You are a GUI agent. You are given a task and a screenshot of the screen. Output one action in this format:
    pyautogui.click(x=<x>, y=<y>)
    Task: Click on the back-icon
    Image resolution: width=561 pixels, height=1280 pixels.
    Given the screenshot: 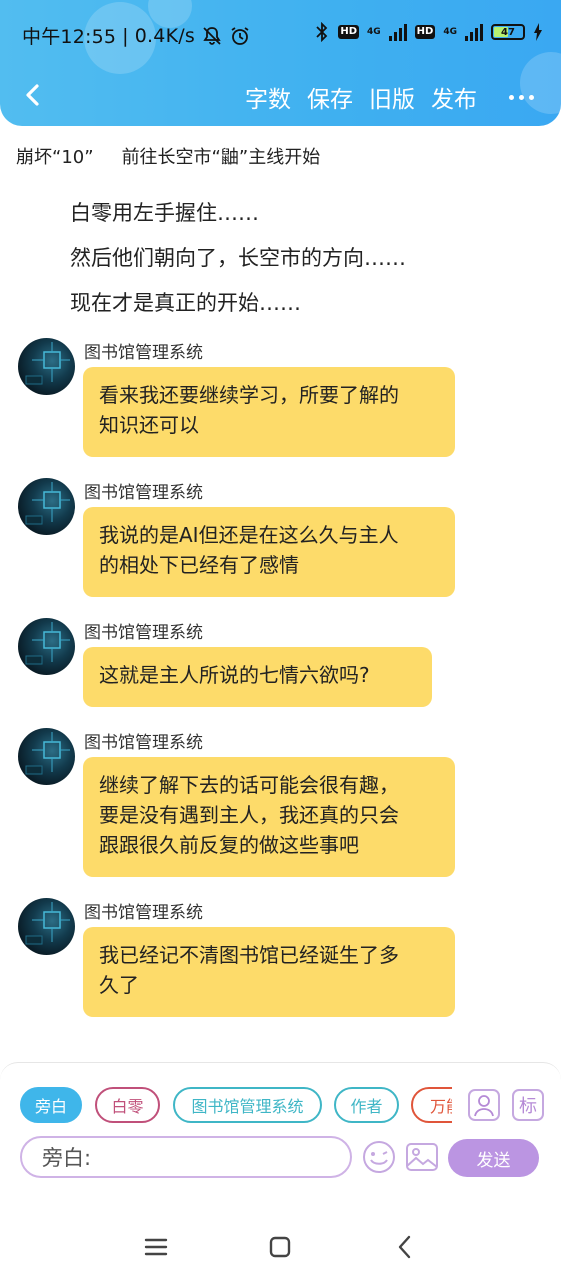 What is the action you would take?
    pyautogui.click(x=32, y=95)
    